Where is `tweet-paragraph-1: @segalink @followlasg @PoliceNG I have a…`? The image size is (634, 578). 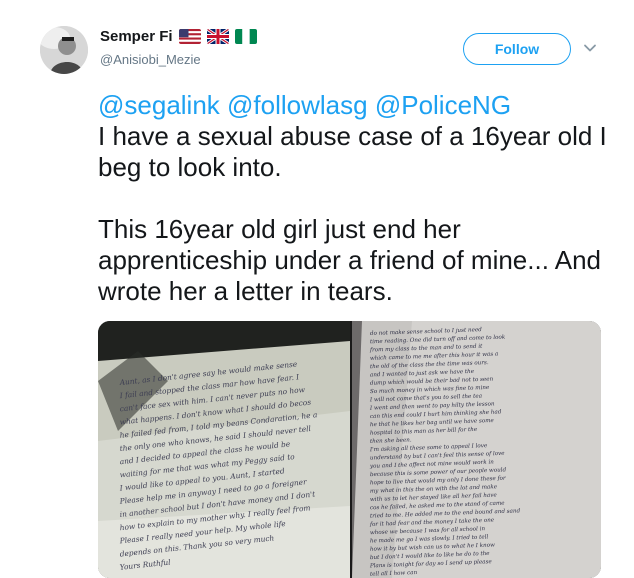 tweet-paragraph-1: @segalink @followlasg @PoliceNG I have a… is located at coordinates (358, 136).